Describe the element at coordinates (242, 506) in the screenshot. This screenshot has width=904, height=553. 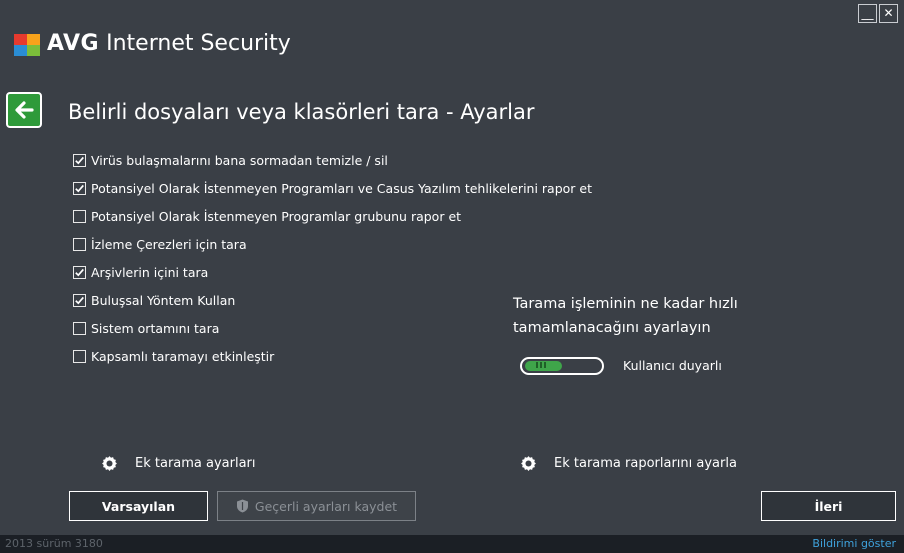
I see `shield-icon` at that location.